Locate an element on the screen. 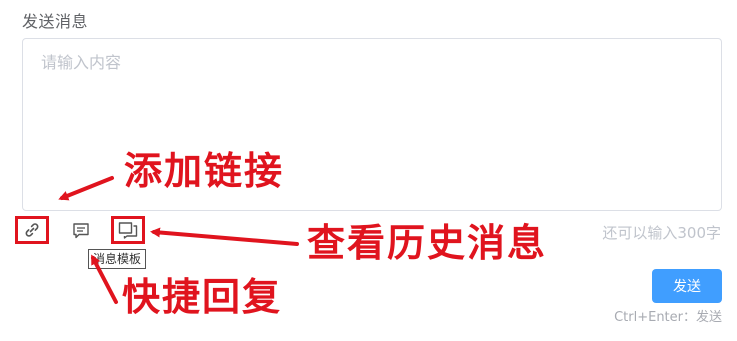  arrow-to-template is located at coordinates (104, 279).